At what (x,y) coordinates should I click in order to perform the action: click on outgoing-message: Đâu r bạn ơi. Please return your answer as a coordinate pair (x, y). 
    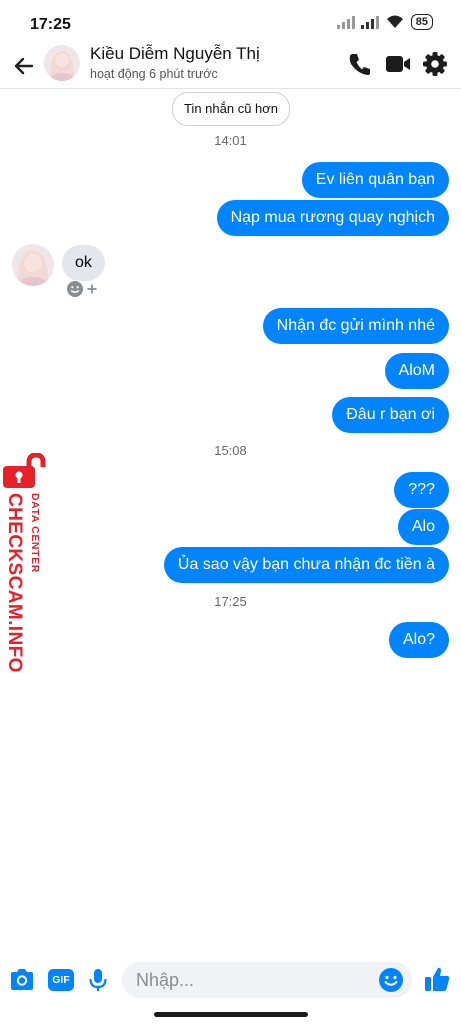
    Looking at the image, I should click on (390, 415).